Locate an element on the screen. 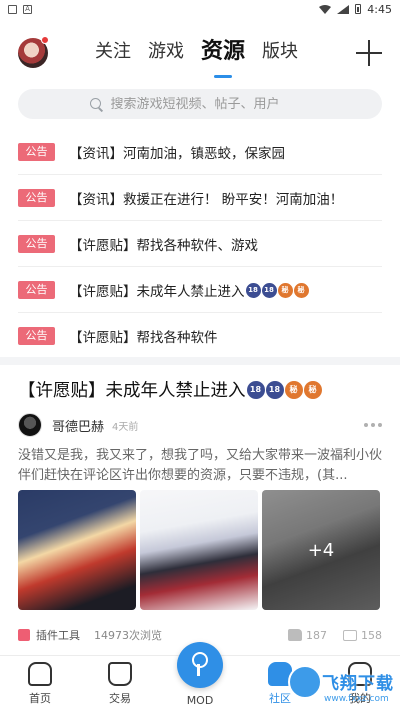 Image resolution: width=400 pixels, height=711 pixels. watermark-logo-icon is located at coordinates (305, 682).